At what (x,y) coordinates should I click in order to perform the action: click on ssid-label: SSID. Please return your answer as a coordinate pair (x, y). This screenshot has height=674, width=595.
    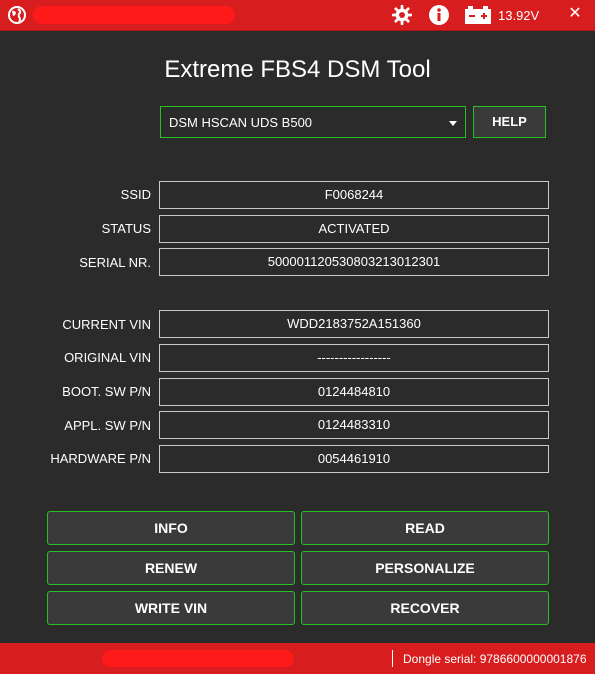
    Looking at the image, I should click on (135, 194).